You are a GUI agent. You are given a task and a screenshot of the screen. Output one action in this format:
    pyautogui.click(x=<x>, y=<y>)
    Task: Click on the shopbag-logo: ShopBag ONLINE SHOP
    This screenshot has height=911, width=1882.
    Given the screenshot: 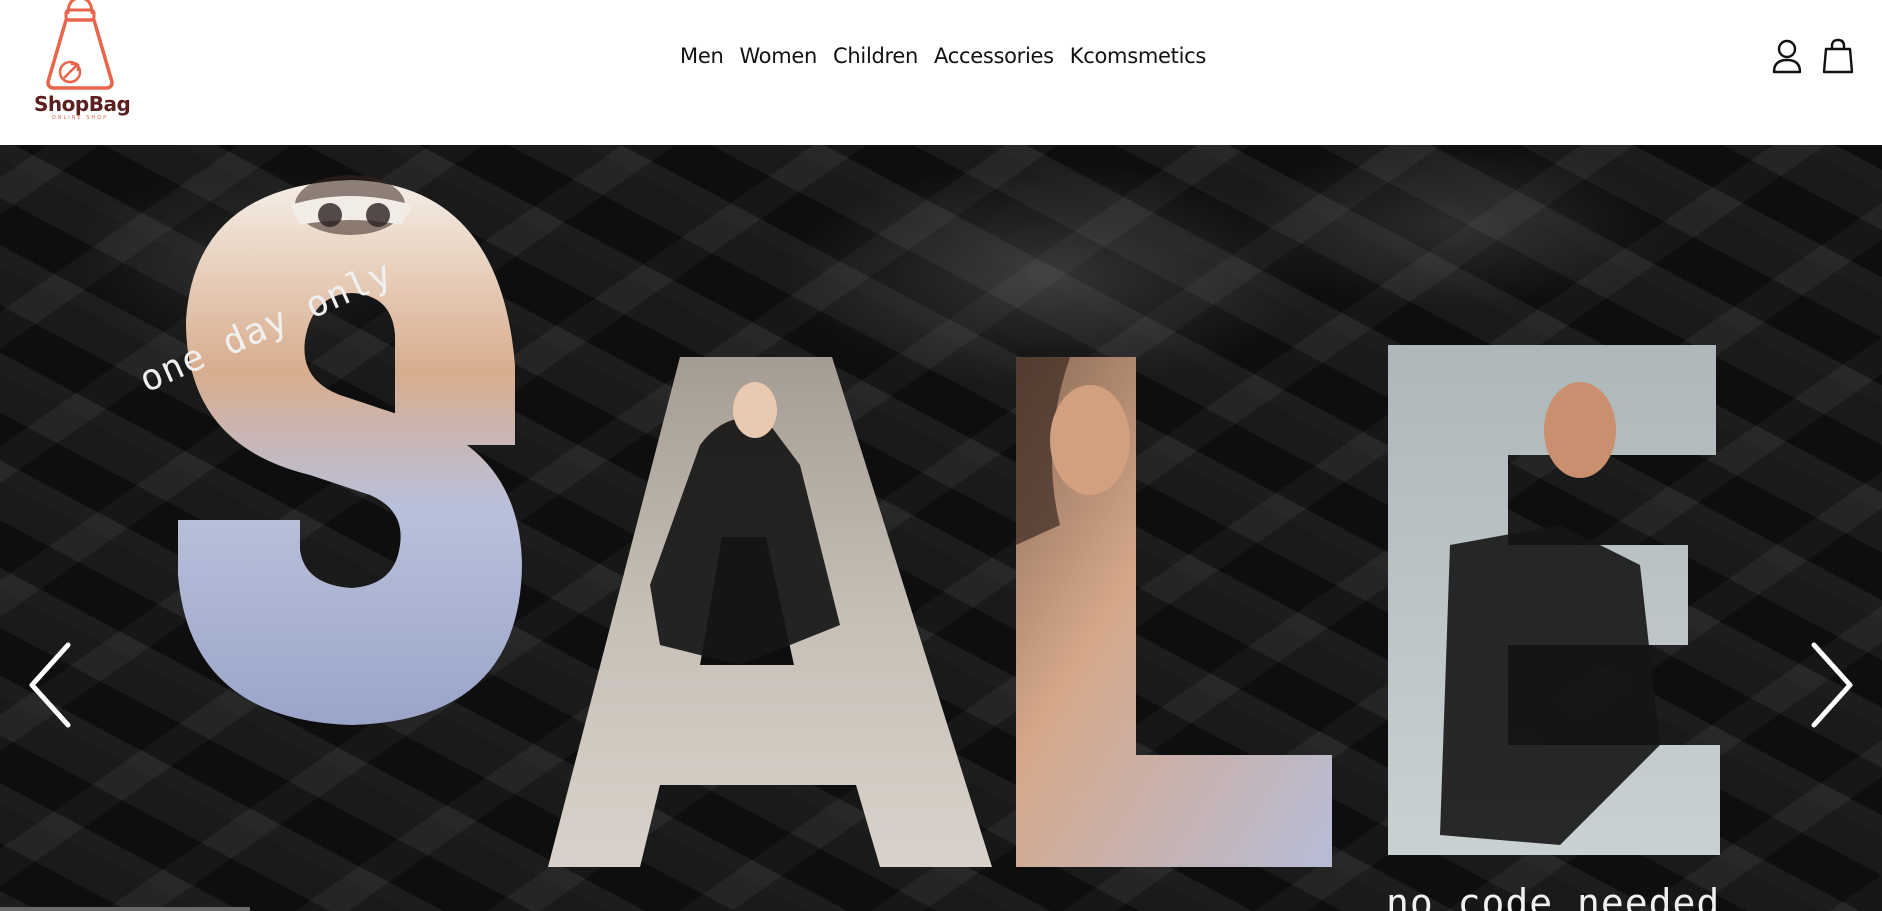 What is the action you would take?
    pyautogui.click(x=80, y=62)
    